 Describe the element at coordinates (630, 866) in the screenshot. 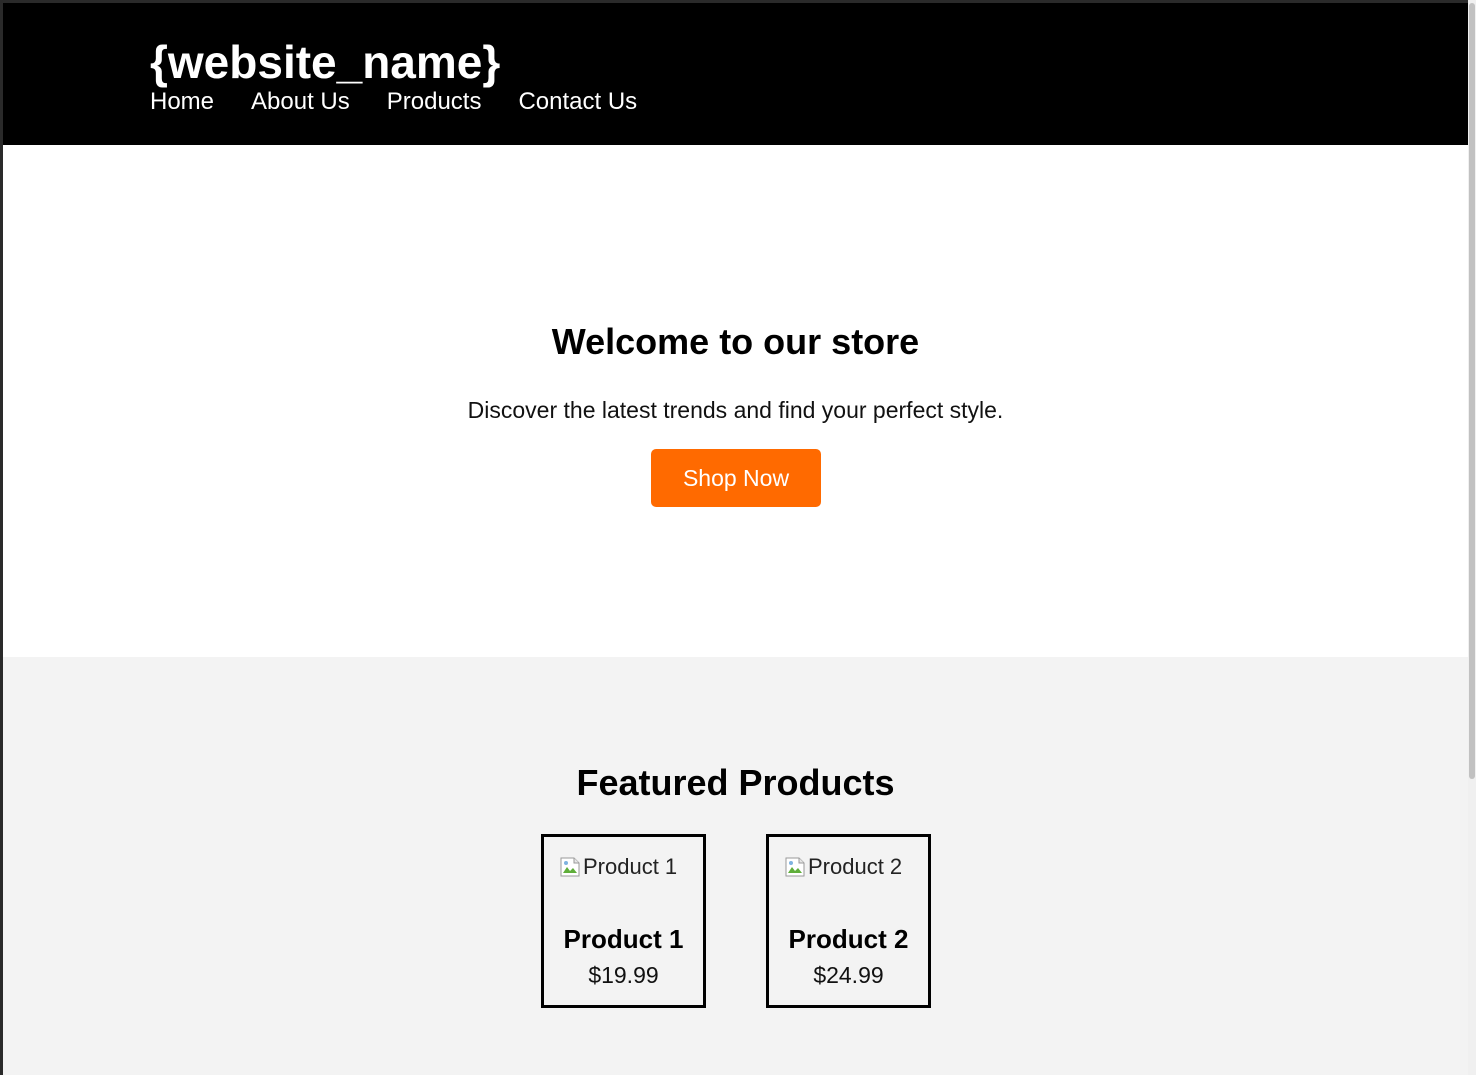

I see `product-image-1-alt: Product 1` at that location.